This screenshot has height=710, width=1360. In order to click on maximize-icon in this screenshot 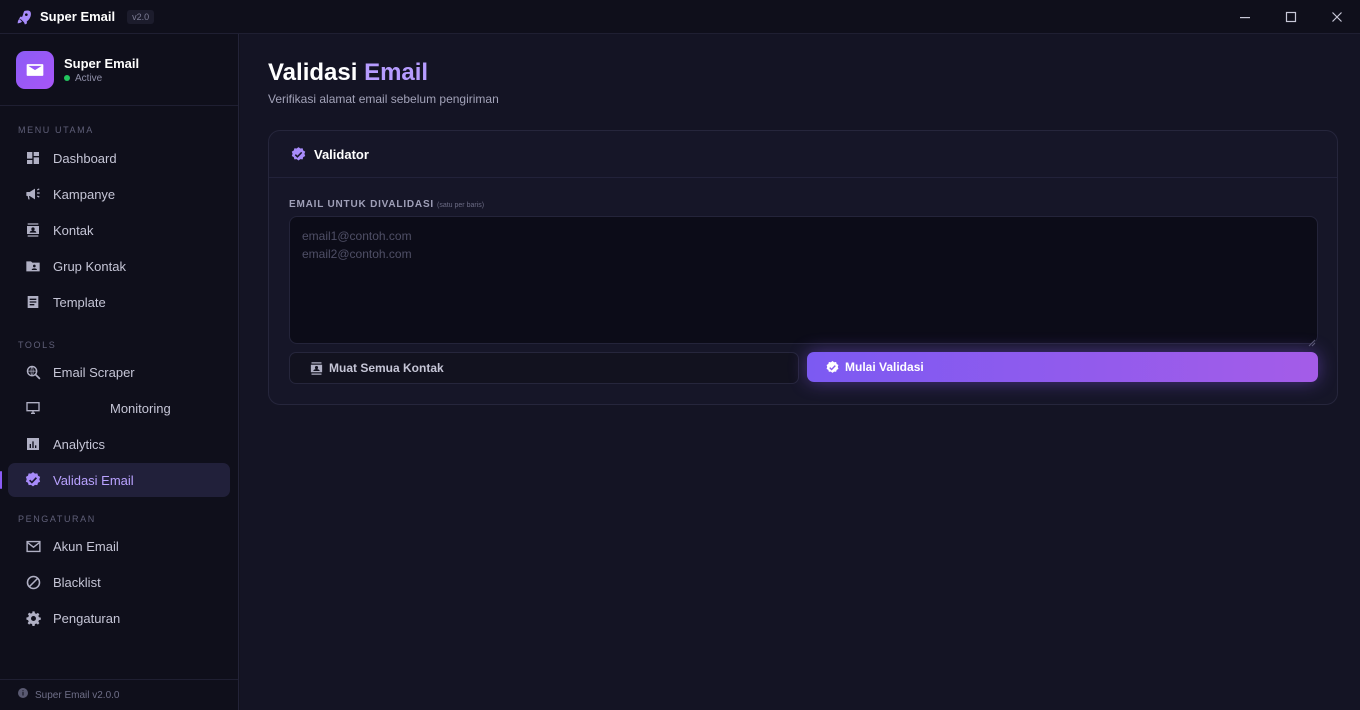, I will do `click(1291, 17)`.